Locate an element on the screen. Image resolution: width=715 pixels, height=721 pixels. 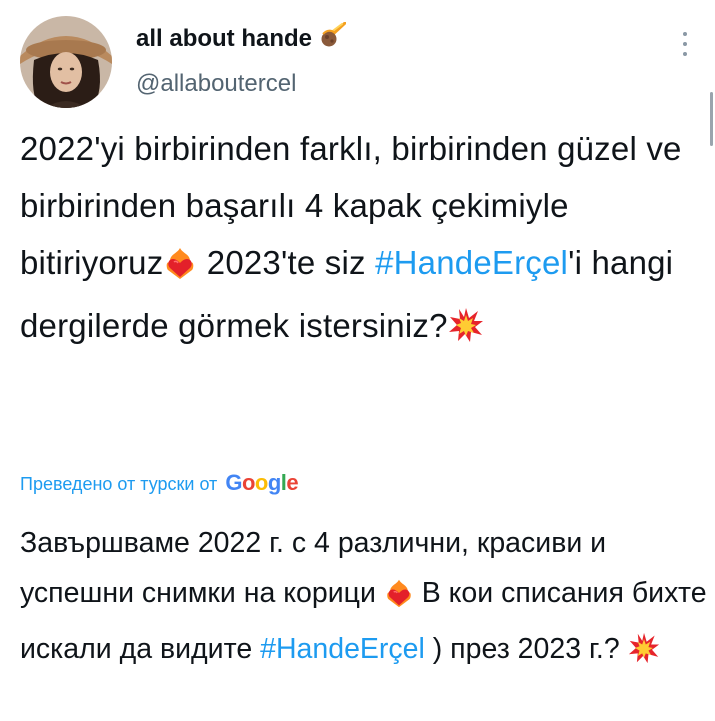
display-name: all about hande is located at coordinates (224, 39).